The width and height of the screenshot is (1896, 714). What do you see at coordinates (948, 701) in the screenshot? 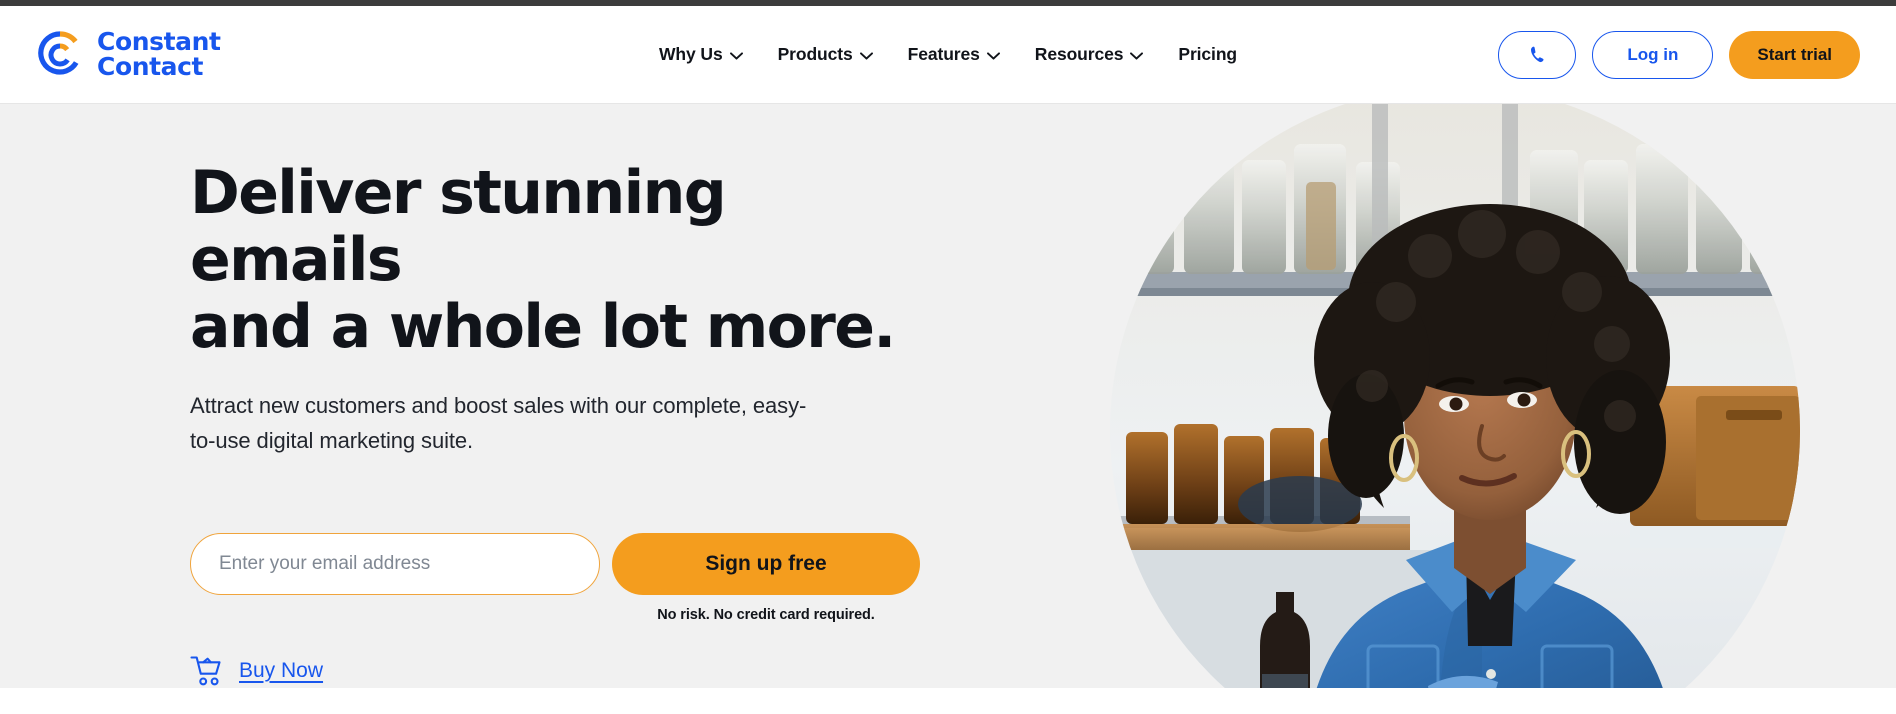
I see `page-bottom-area` at bounding box center [948, 701].